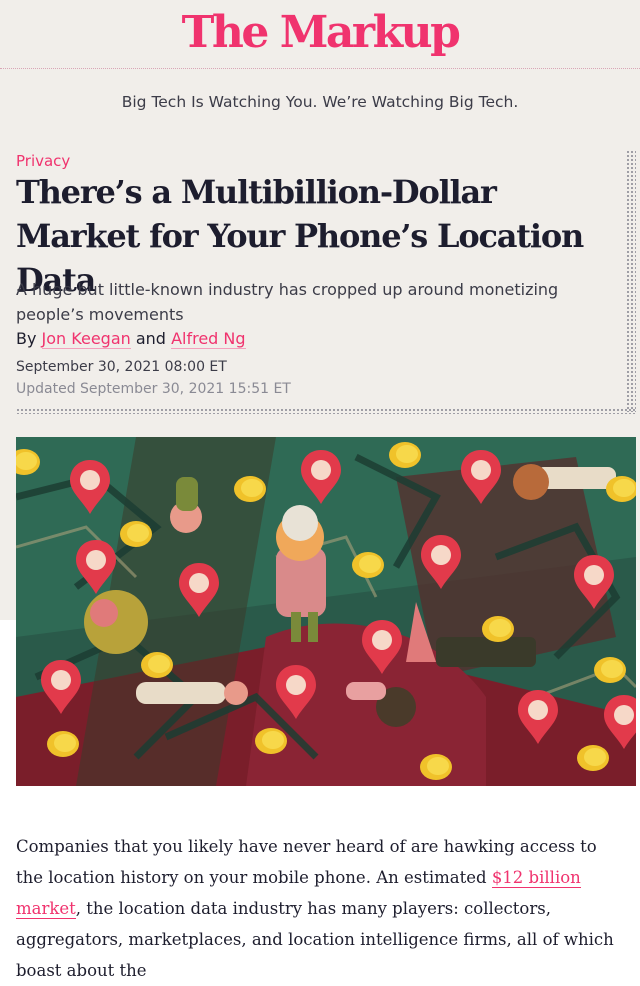 This screenshot has height=986, width=640. Describe the element at coordinates (153, 389) in the screenshot. I see `updated-date: Updated September 30, 2021 15:51 ET` at that location.